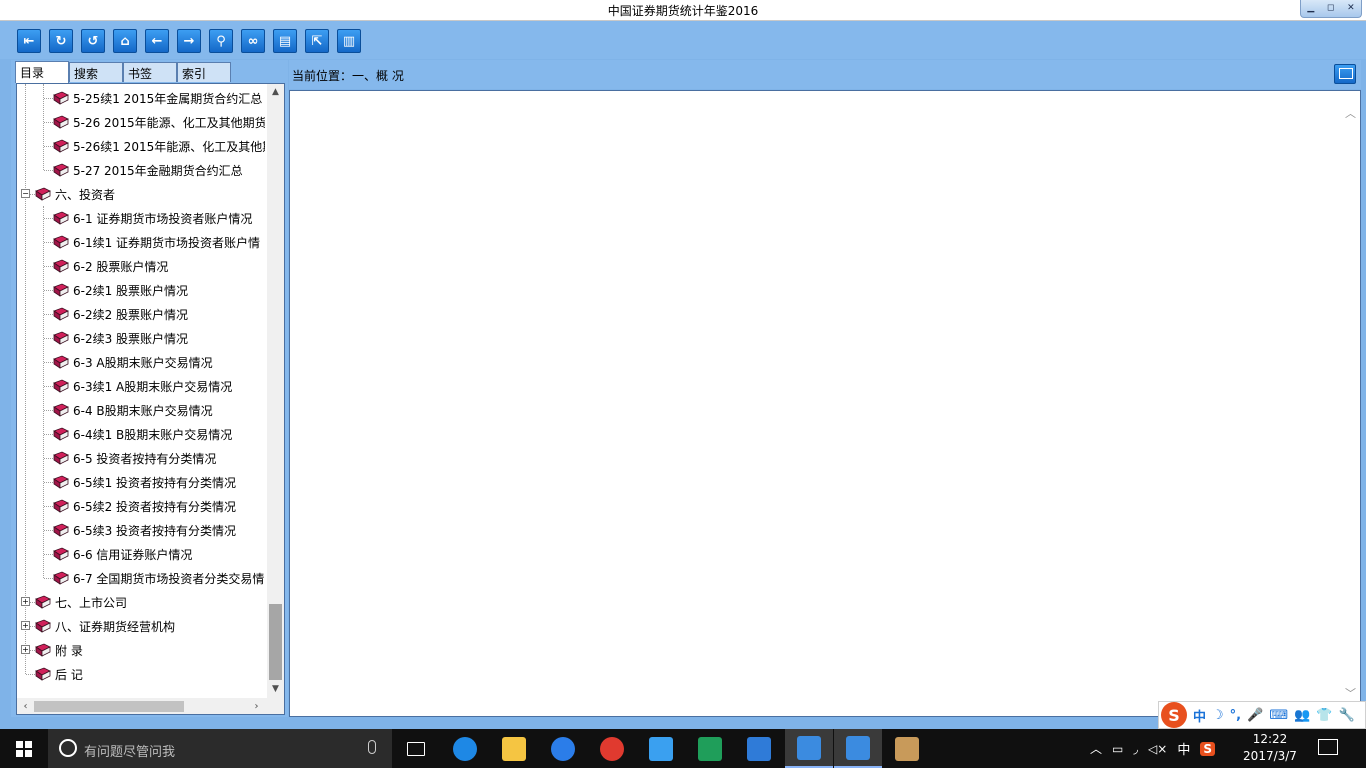  What do you see at coordinates (372, 747) in the screenshot?
I see `microphone-icon` at bounding box center [372, 747].